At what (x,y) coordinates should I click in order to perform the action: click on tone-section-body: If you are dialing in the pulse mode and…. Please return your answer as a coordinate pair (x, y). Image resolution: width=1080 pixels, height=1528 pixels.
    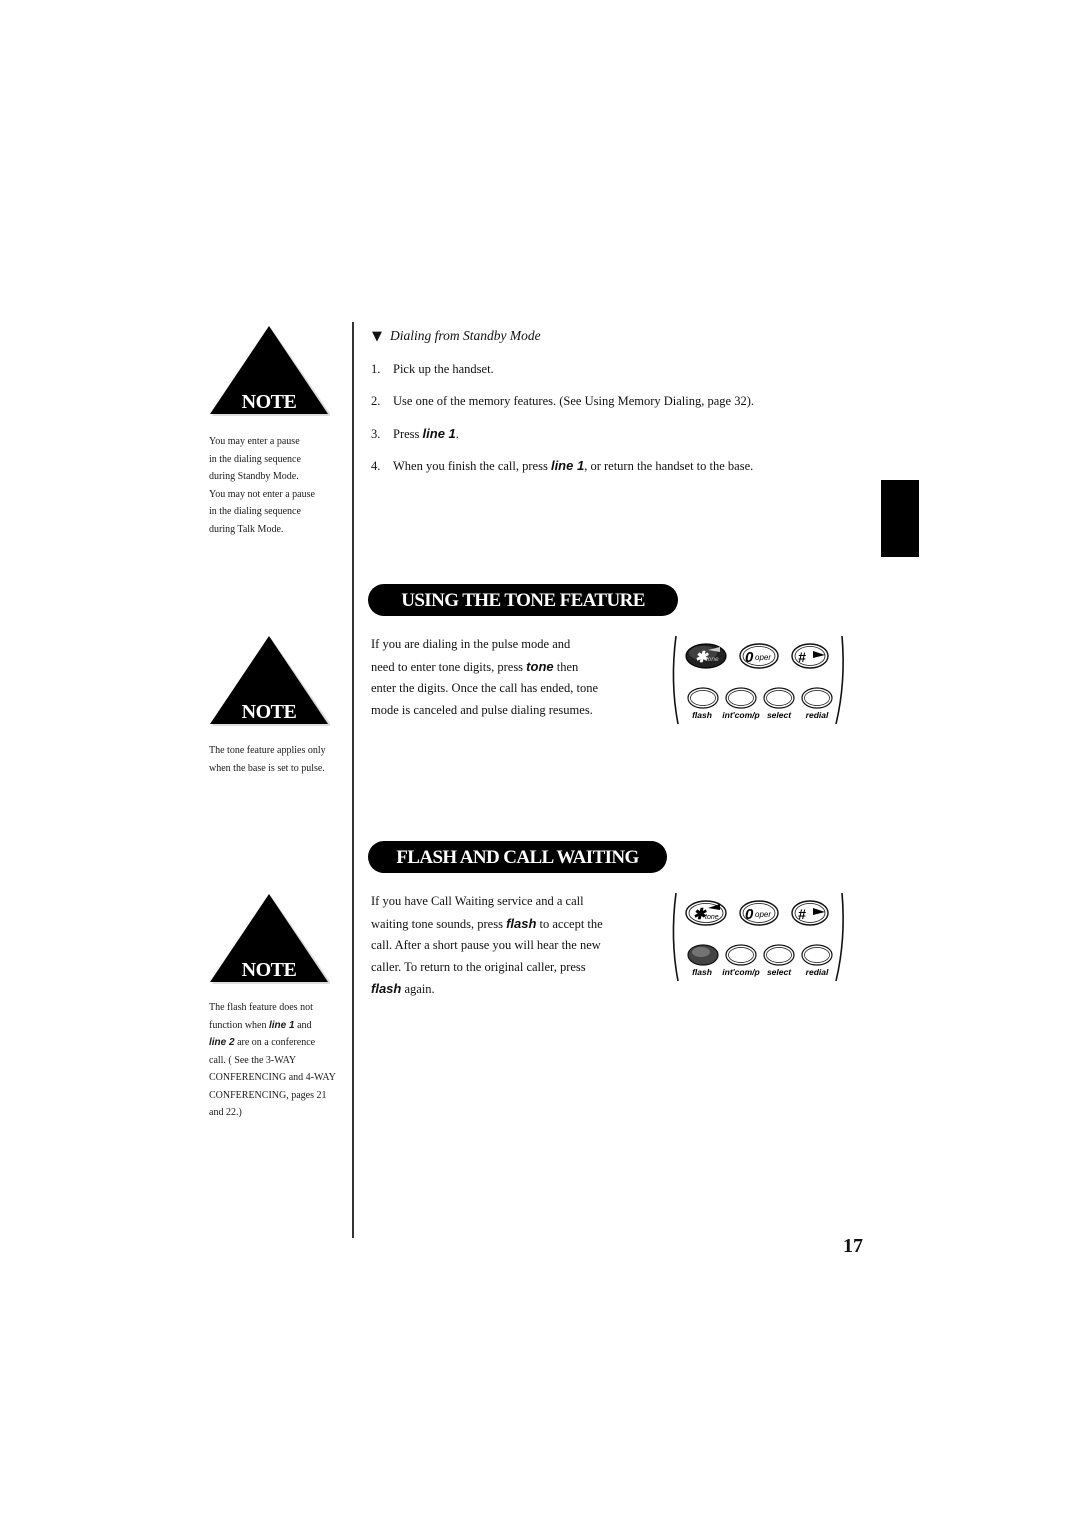
    Looking at the image, I should click on (484, 677).